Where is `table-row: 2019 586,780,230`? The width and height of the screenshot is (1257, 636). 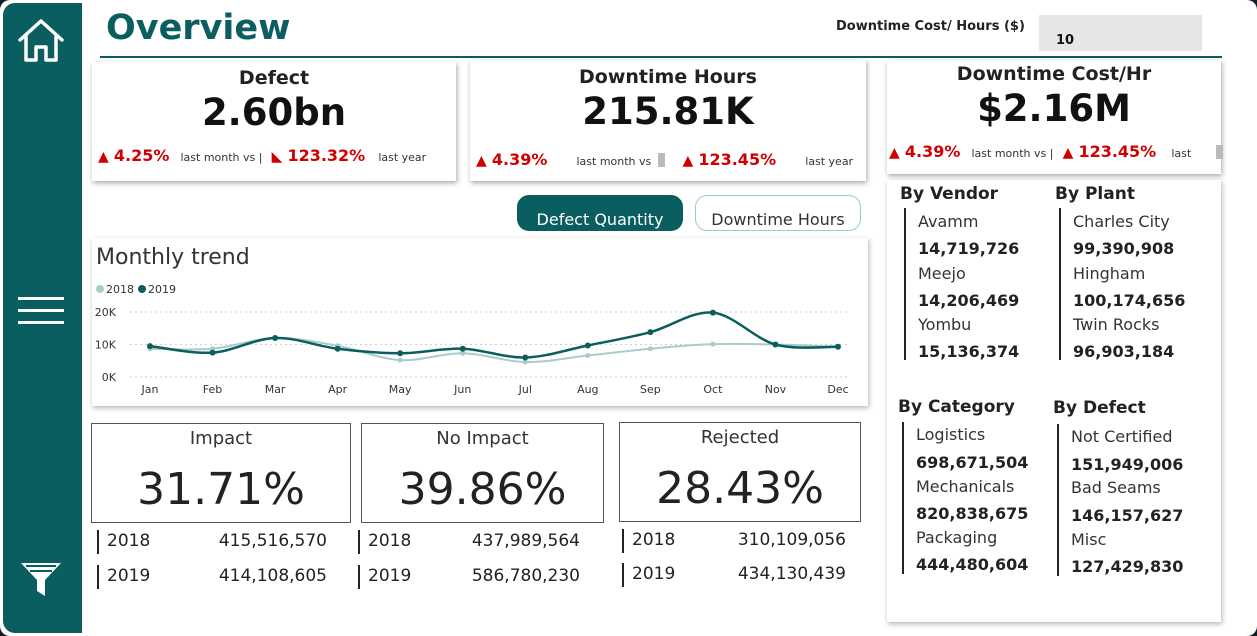 table-row: 2019 586,780,230 is located at coordinates (469, 577).